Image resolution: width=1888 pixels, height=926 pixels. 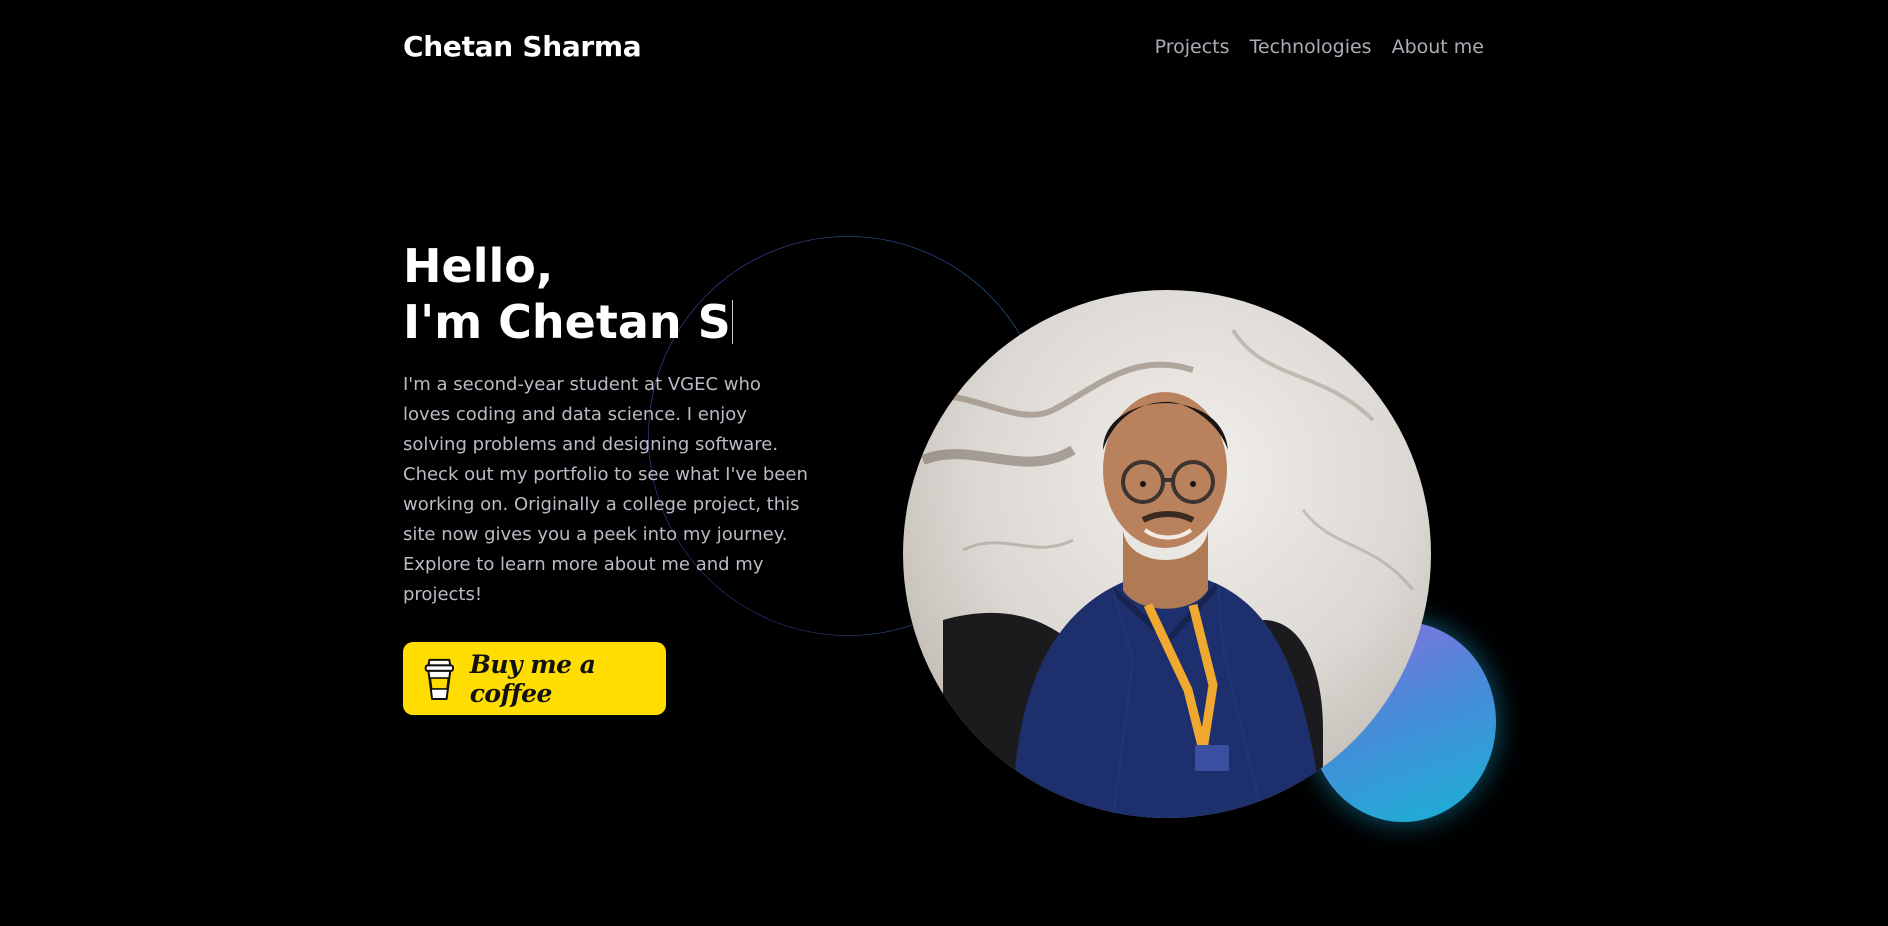 What do you see at coordinates (1311, 47) in the screenshot?
I see `nav-technologies: Technologies` at bounding box center [1311, 47].